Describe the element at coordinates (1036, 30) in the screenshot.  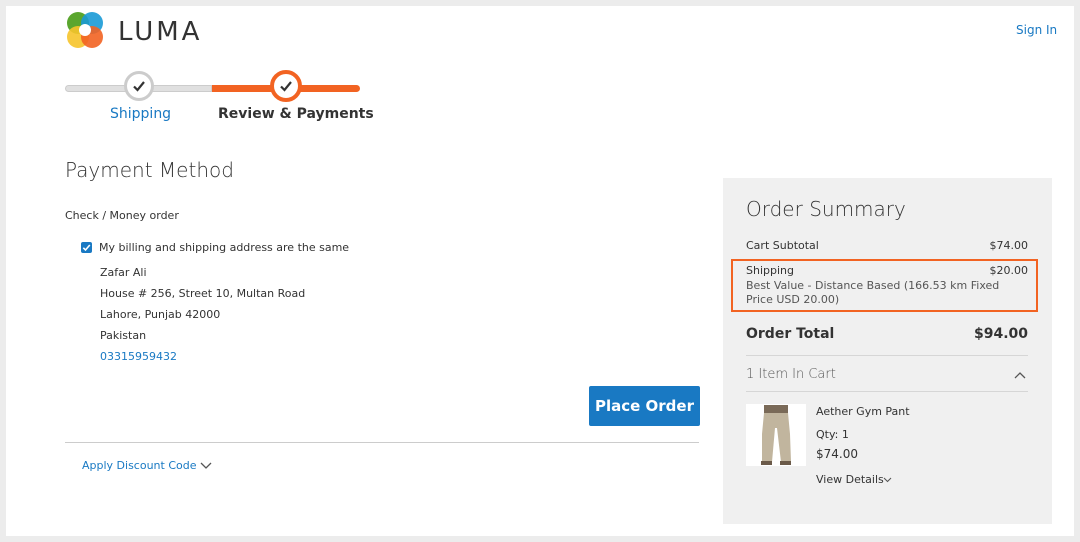
I see `sign-in-link: Sign In` at that location.